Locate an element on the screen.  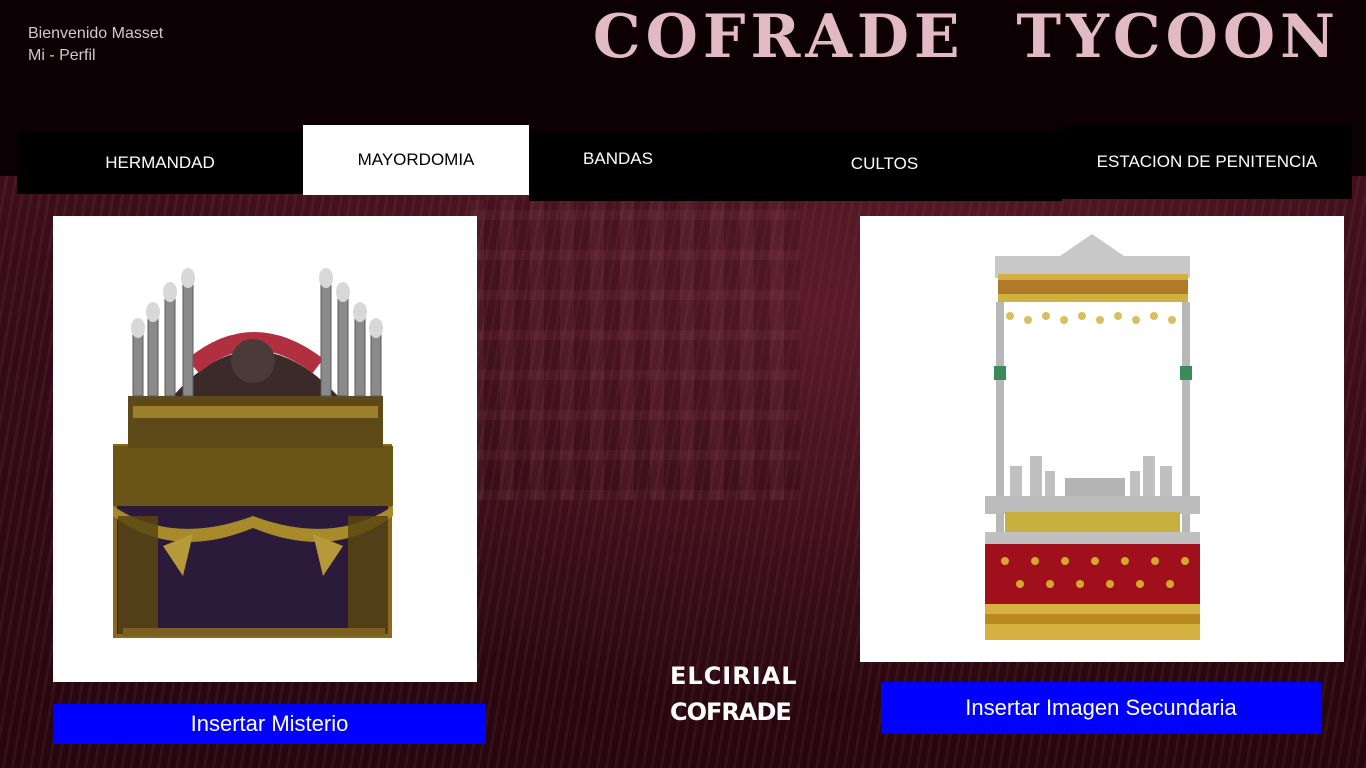
background-building is located at coordinates (635, 350).